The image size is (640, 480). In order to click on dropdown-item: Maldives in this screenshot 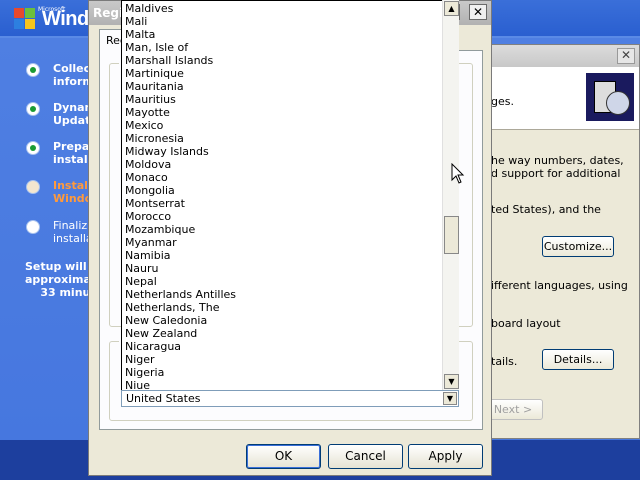, I will do `click(149, 8)`.